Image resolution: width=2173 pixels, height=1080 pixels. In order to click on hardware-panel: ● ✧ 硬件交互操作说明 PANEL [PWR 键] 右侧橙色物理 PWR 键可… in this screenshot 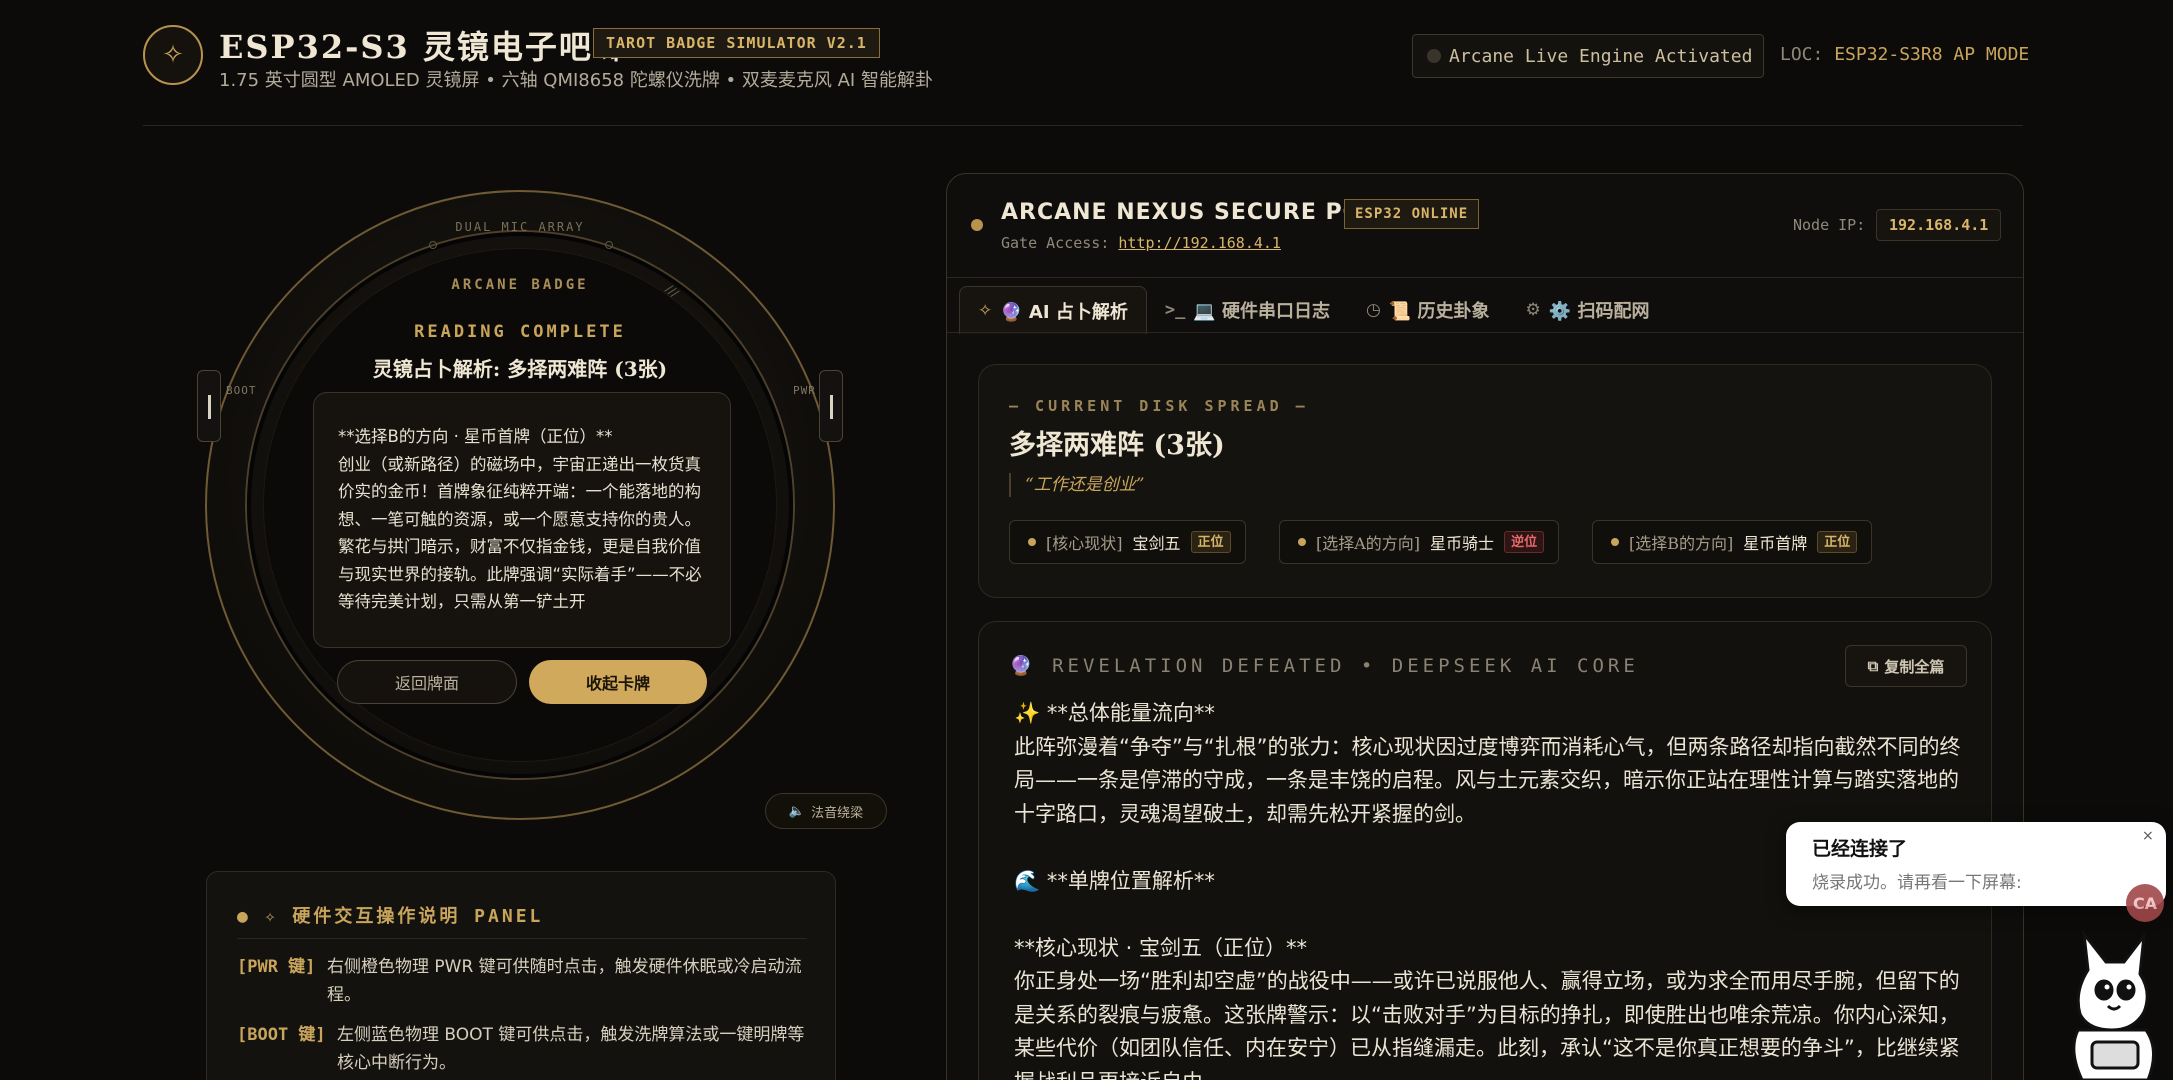, I will do `click(521, 975)`.